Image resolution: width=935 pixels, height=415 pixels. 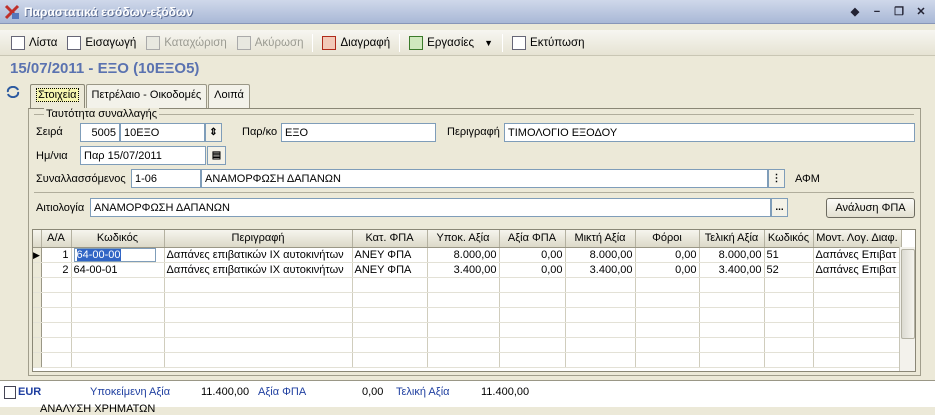 What do you see at coordinates (373, 392) in the screenshot?
I see `vat-value: 0,00` at bounding box center [373, 392].